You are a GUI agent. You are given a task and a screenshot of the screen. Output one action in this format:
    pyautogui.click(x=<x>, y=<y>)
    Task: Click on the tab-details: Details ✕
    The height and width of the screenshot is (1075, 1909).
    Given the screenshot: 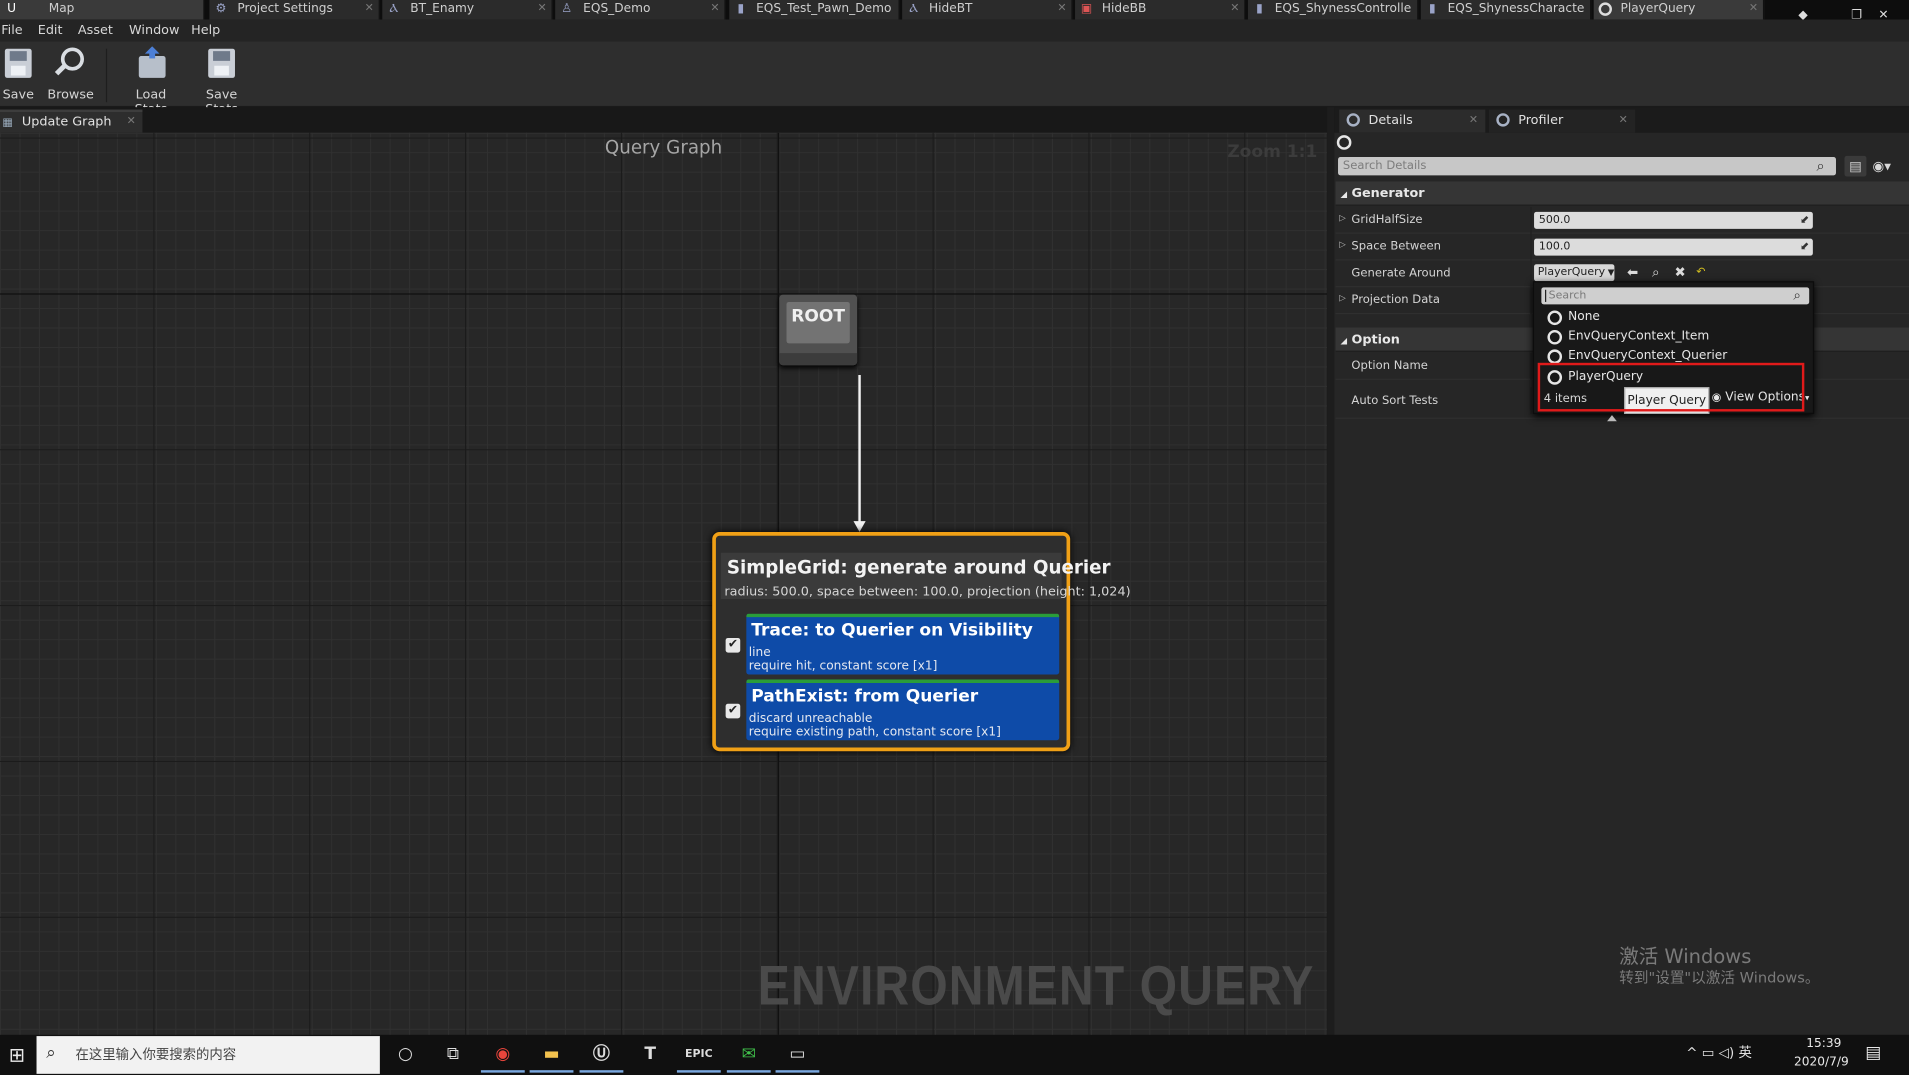 What is the action you would take?
    pyautogui.click(x=1412, y=121)
    